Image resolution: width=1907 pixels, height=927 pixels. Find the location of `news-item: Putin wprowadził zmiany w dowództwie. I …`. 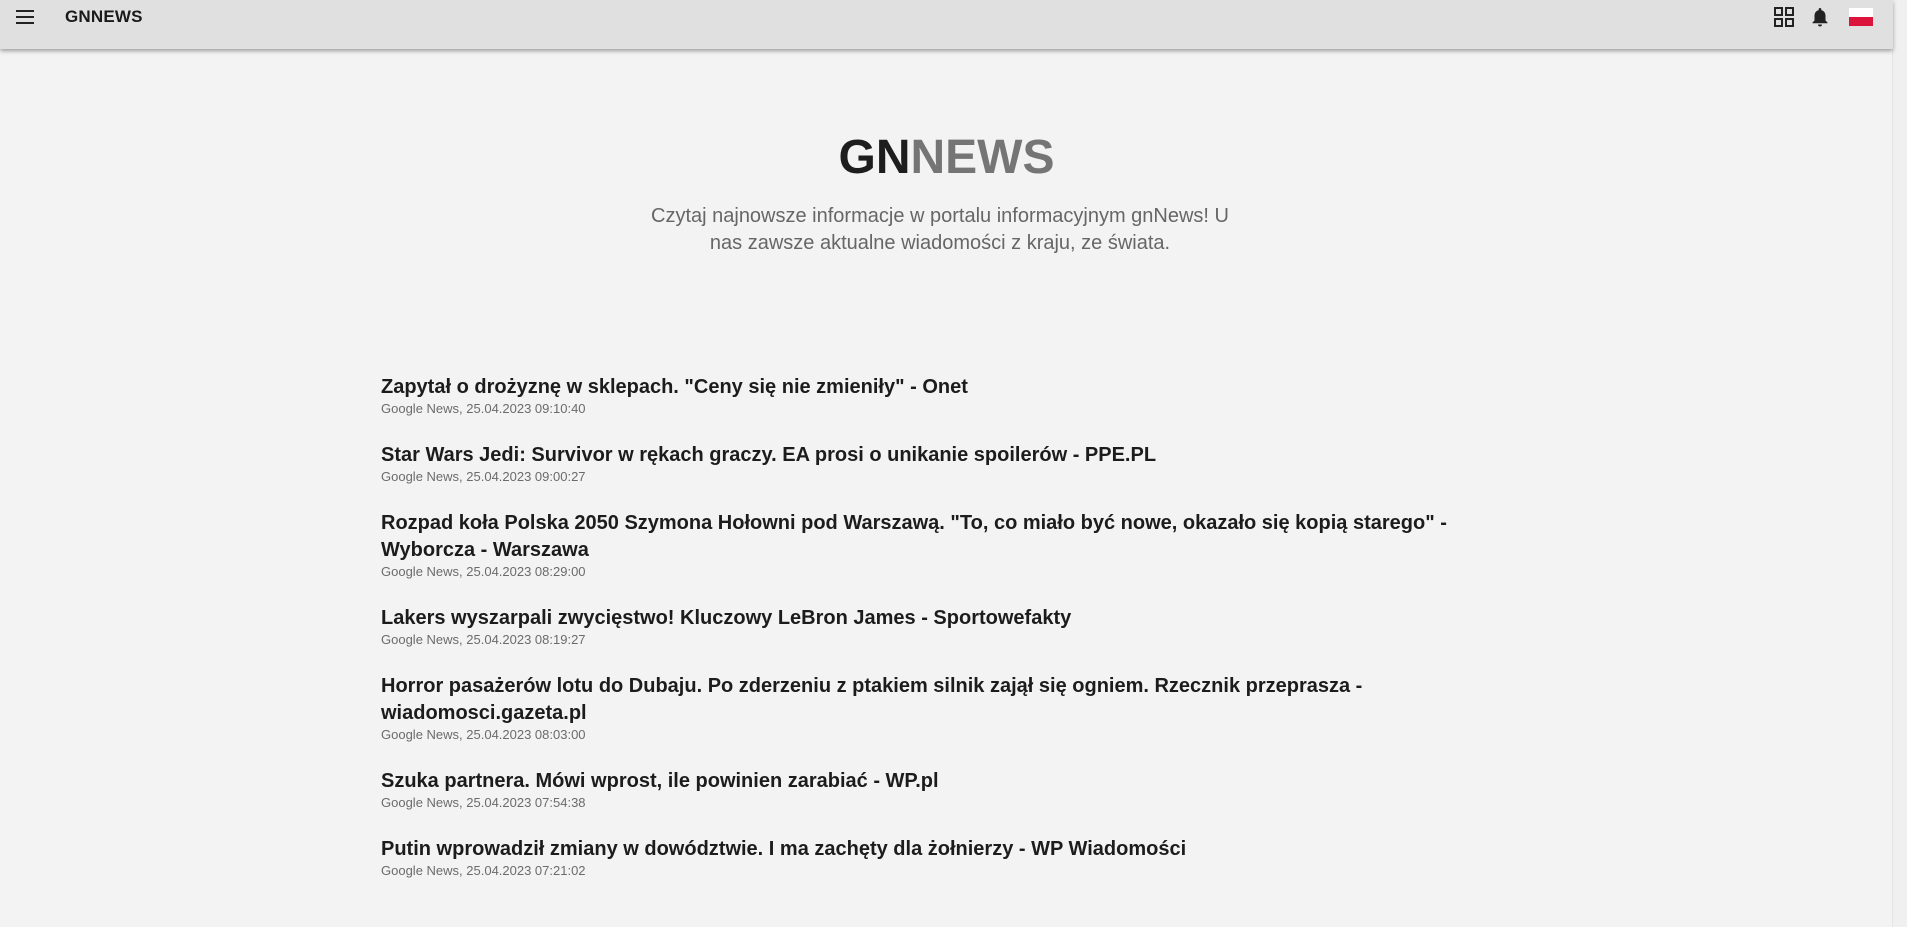

news-item: Putin wprowadził zmiany w dowództwie. I … is located at coordinates (921, 857).